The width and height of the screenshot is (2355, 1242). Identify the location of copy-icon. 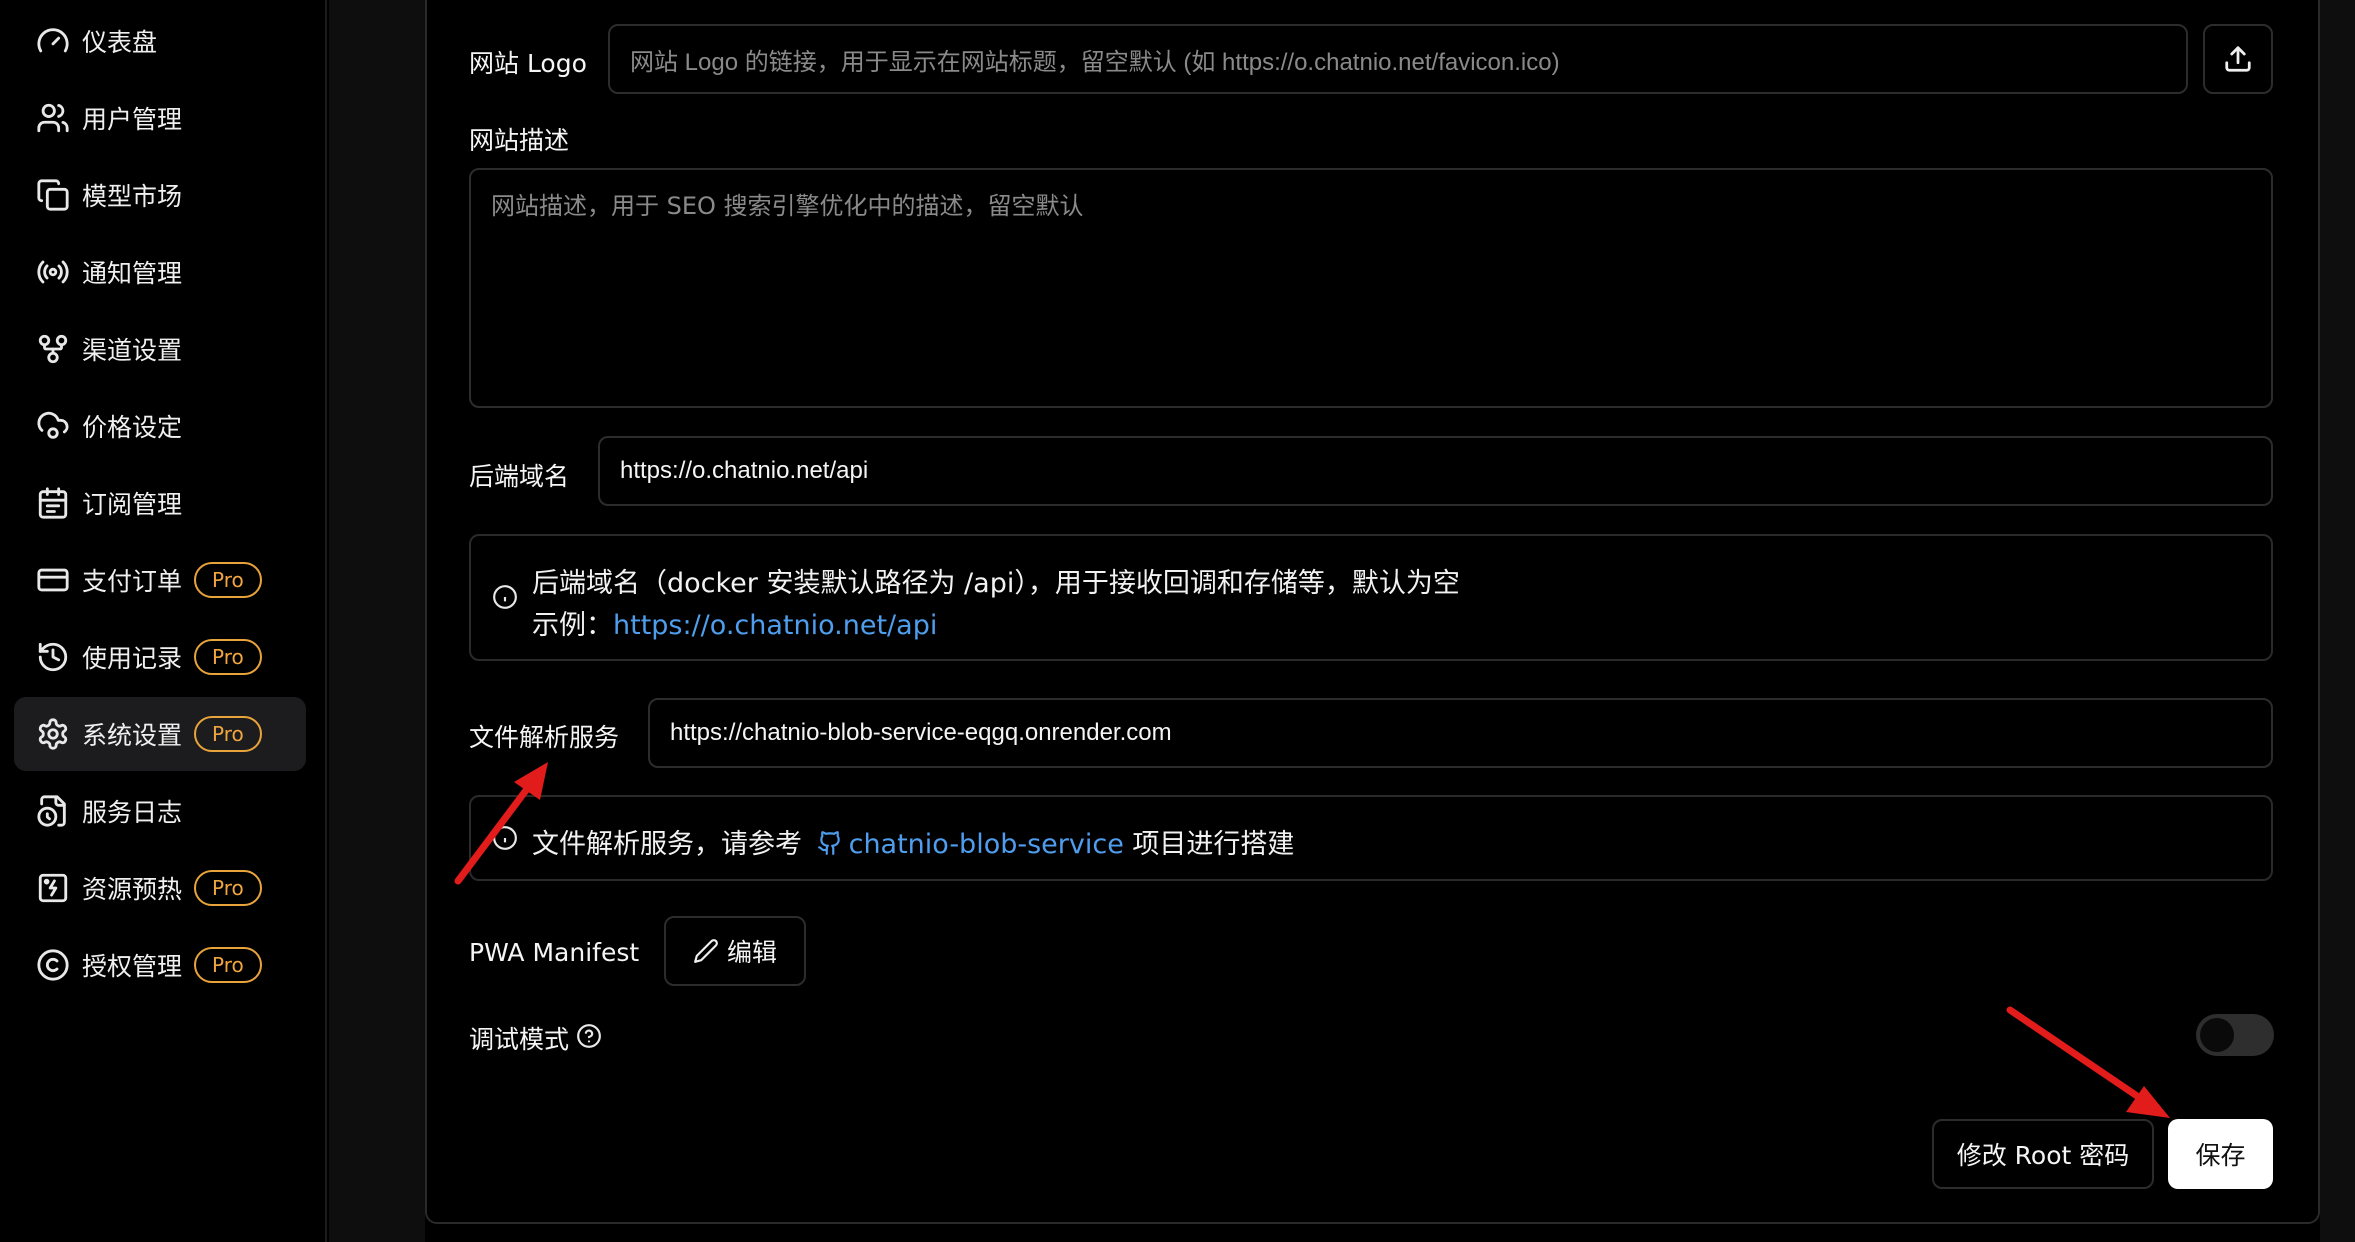
(53, 195).